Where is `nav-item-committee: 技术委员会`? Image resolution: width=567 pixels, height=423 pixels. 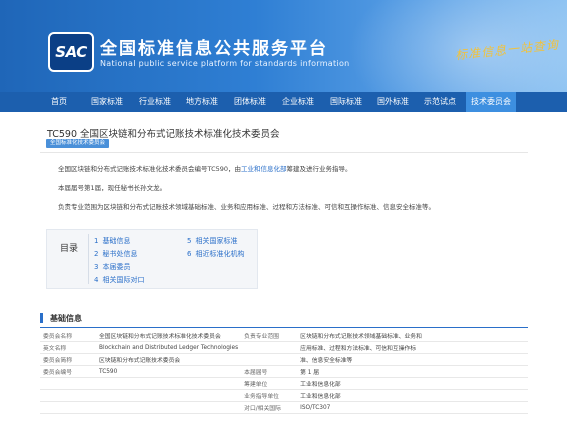 nav-item-committee: 技术委员会 is located at coordinates (491, 102).